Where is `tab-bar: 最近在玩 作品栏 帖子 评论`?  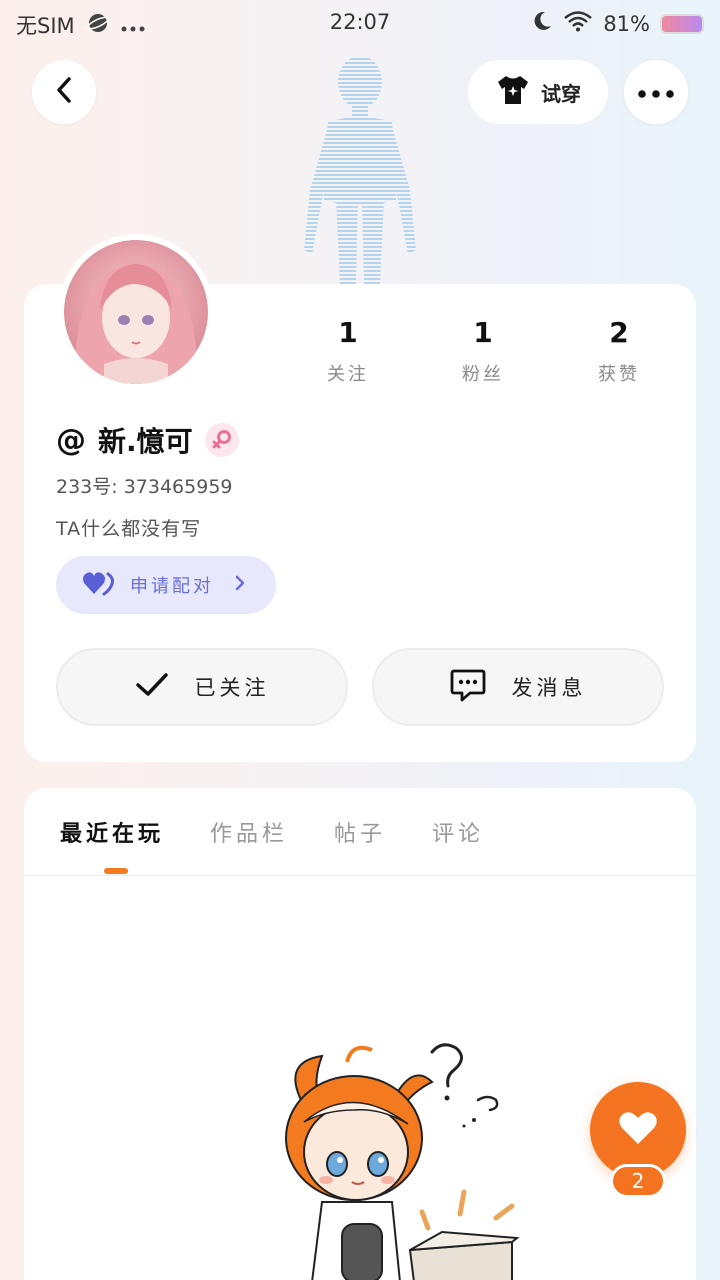
tab-bar: 最近在玩 作品栏 帖子 评论 is located at coordinates (272, 839).